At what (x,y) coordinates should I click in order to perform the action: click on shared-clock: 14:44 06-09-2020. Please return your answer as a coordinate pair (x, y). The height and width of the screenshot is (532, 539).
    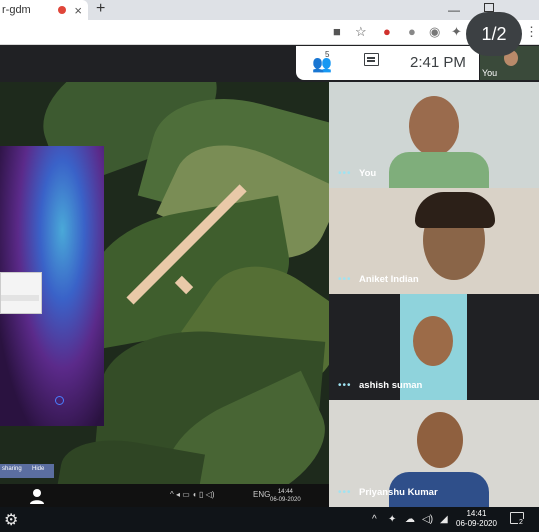
    Looking at the image, I should click on (285, 496).